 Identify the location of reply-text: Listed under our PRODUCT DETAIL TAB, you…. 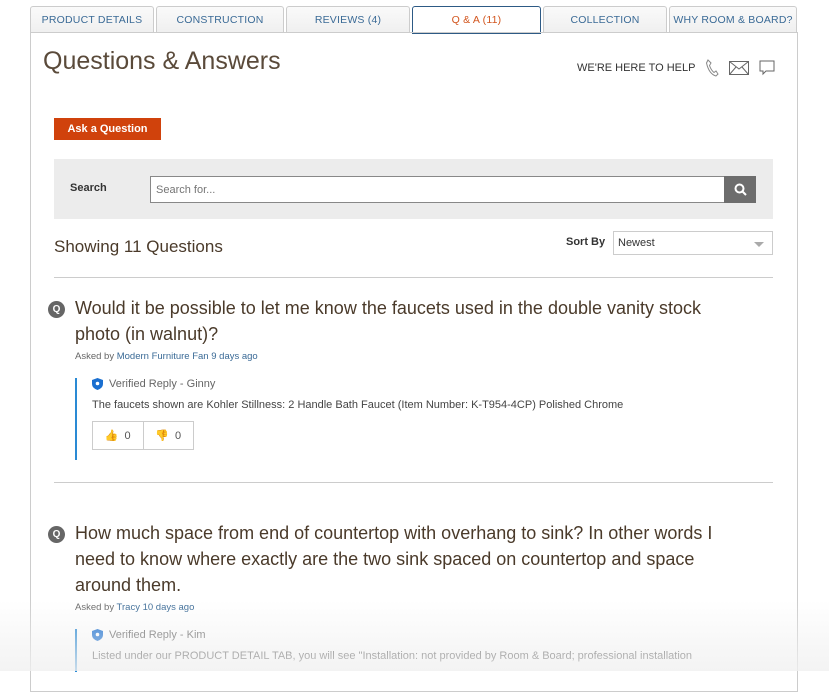
(392, 656).